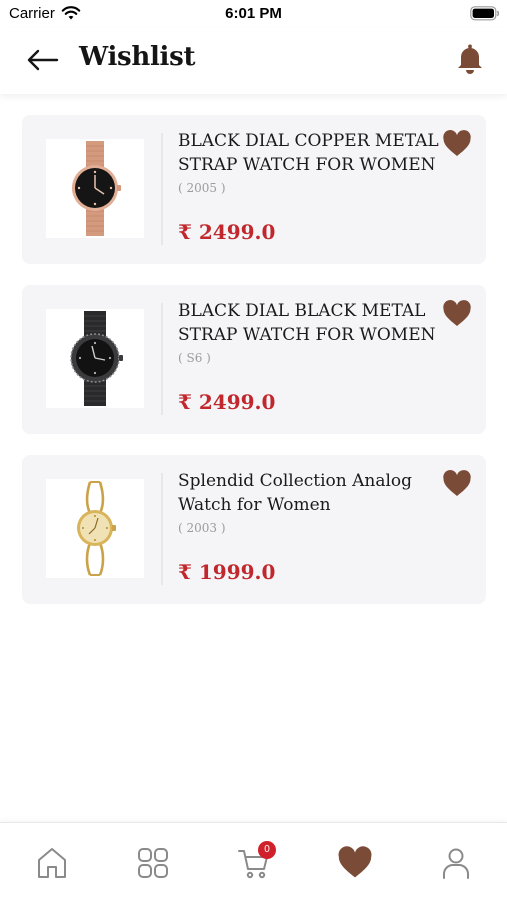 The height and width of the screenshot is (900, 507). I want to click on battery-icon, so click(485, 13).